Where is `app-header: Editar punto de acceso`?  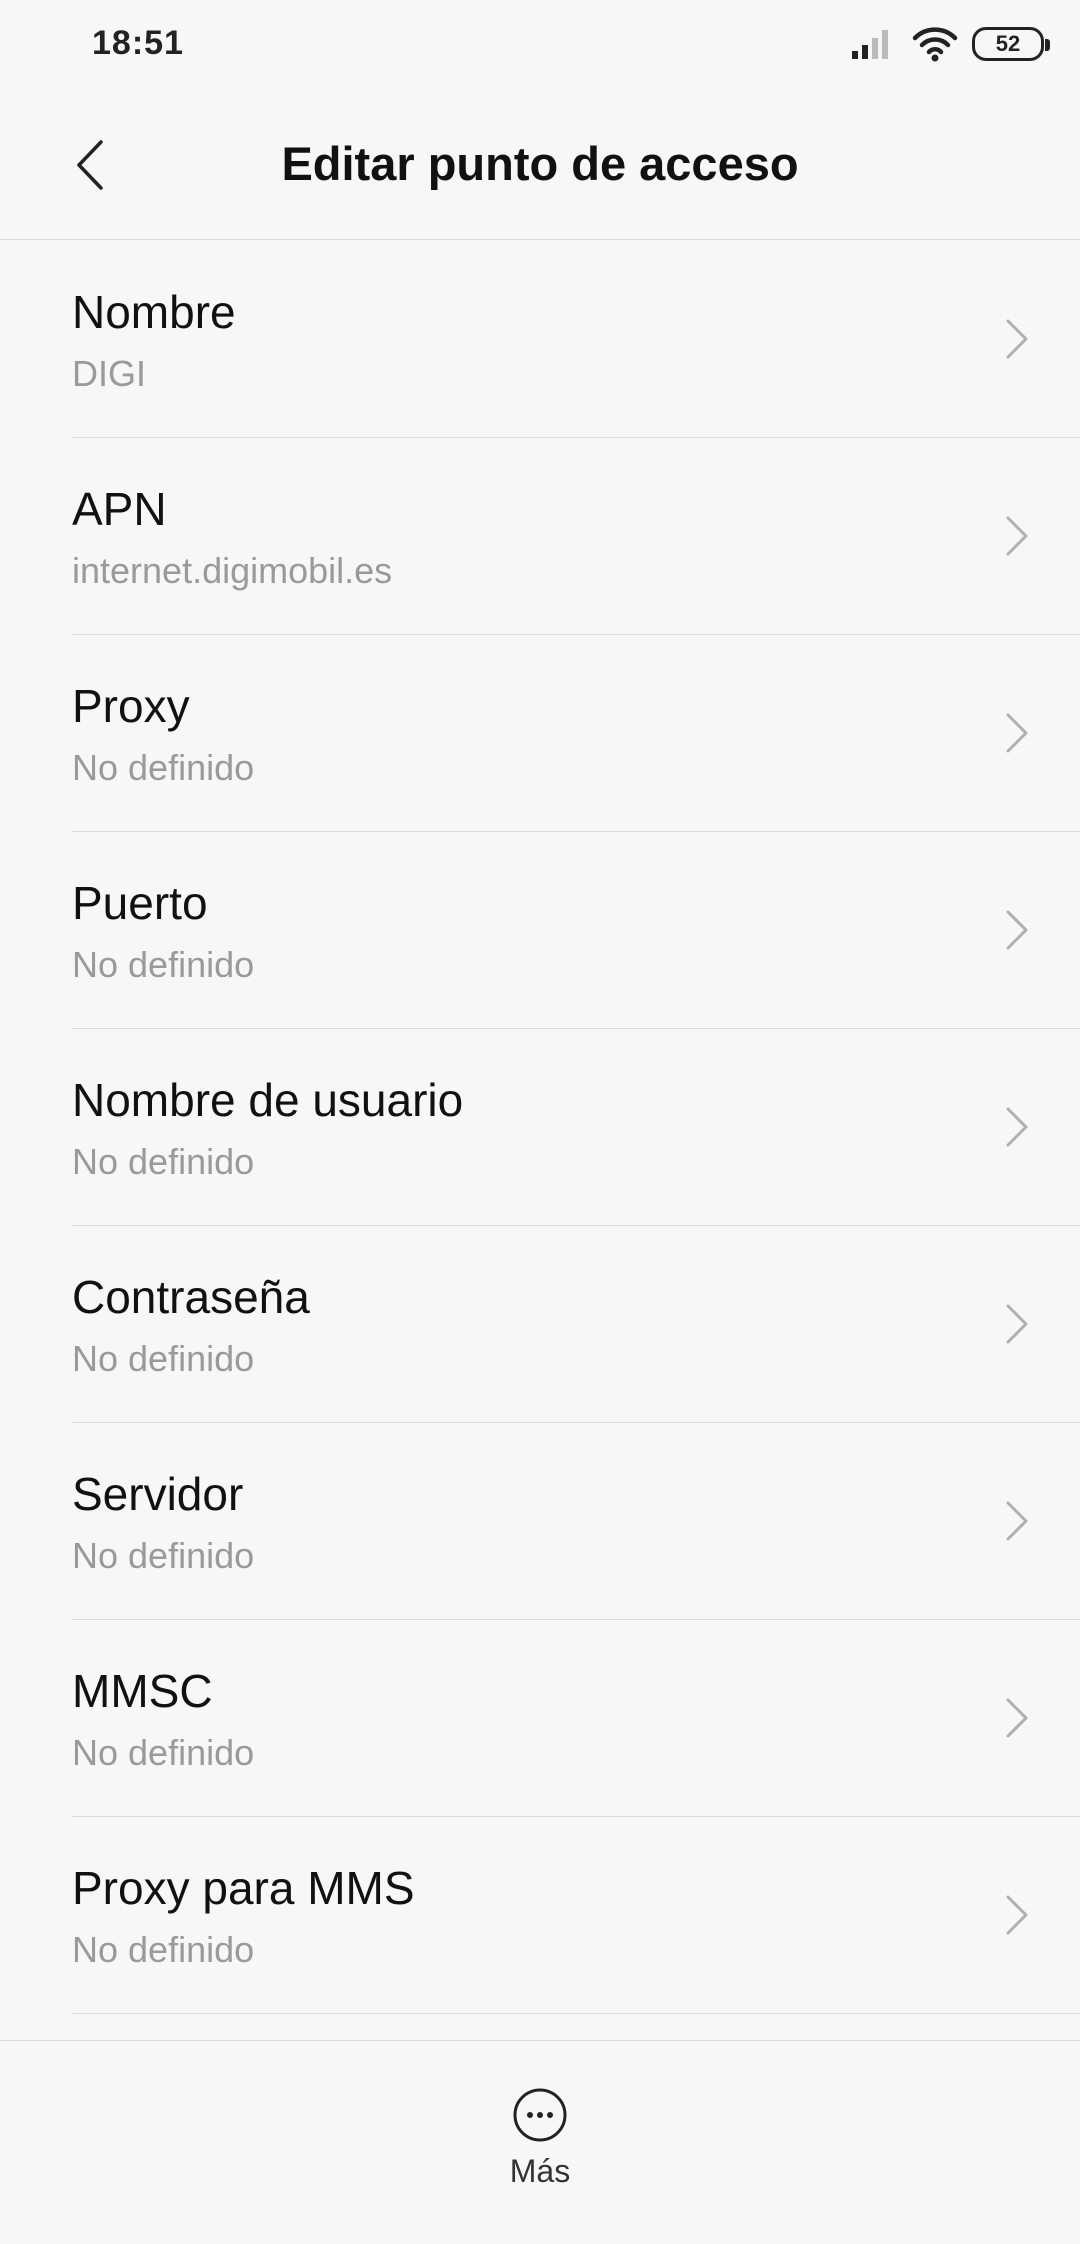
app-header: Editar punto de acceso is located at coordinates (540, 165).